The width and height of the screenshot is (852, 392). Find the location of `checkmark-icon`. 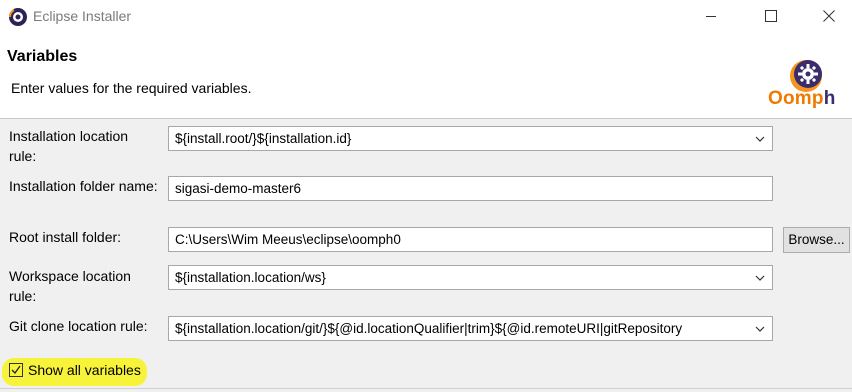

checkmark-icon is located at coordinates (16, 370).